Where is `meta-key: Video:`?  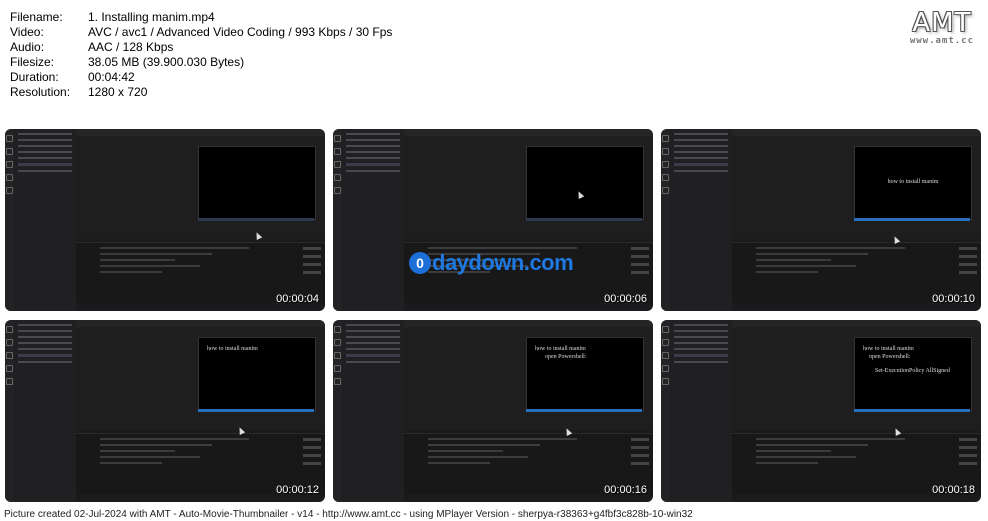 meta-key: Video: is located at coordinates (27, 32).